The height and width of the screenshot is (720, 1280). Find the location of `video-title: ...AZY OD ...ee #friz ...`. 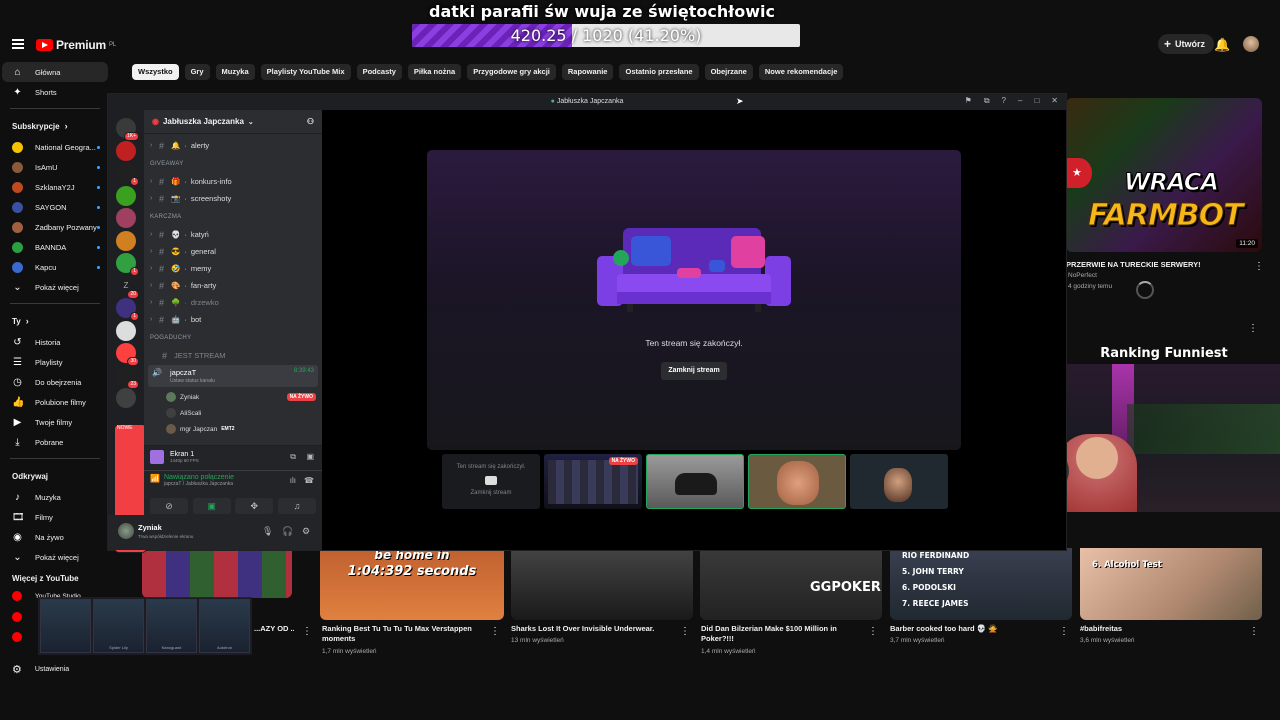

video-title: ...AZY OD ...ee #friz ... is located at coordinates (274, 629).